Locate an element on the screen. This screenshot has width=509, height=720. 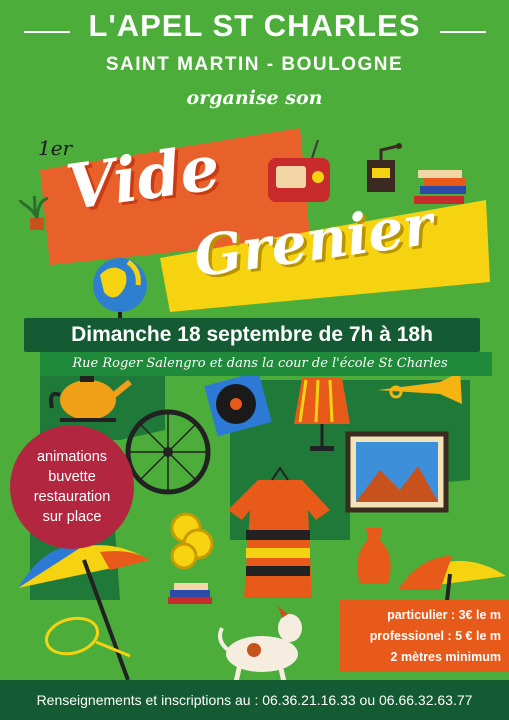
organizer-location: SAINT MARTIN - BOULOGNE is located at coordinates (254, 64).